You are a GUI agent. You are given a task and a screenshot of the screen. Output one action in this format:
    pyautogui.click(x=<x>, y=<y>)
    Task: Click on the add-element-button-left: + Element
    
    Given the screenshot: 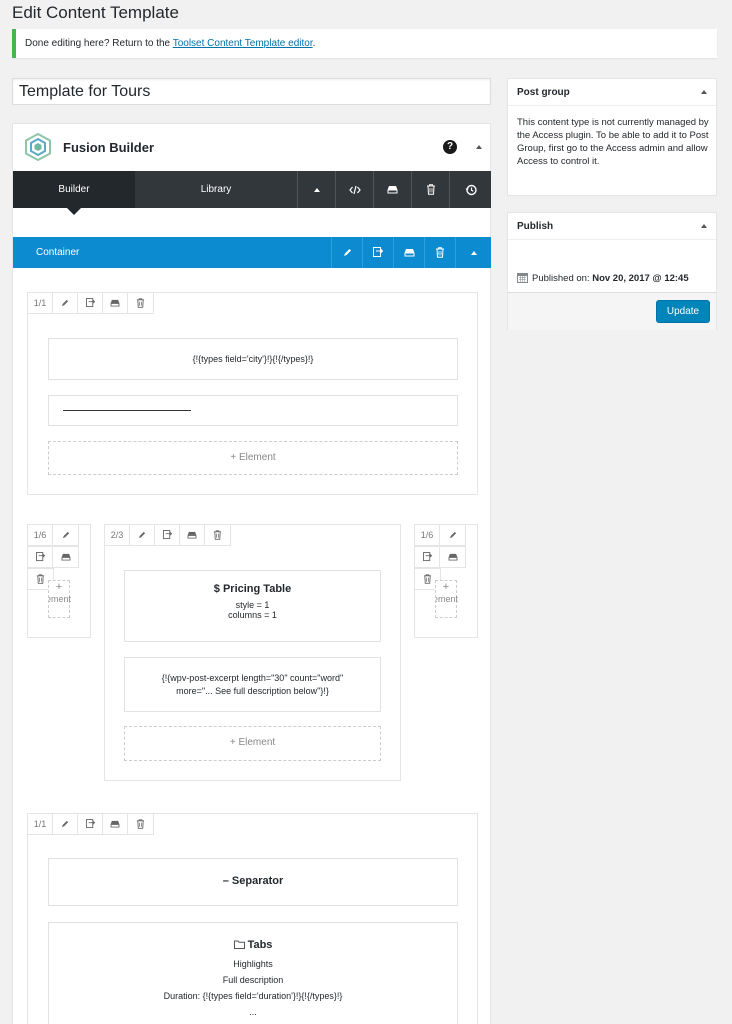 What is the action you would take?
    pyautogui.click(x=59, y=599)
    